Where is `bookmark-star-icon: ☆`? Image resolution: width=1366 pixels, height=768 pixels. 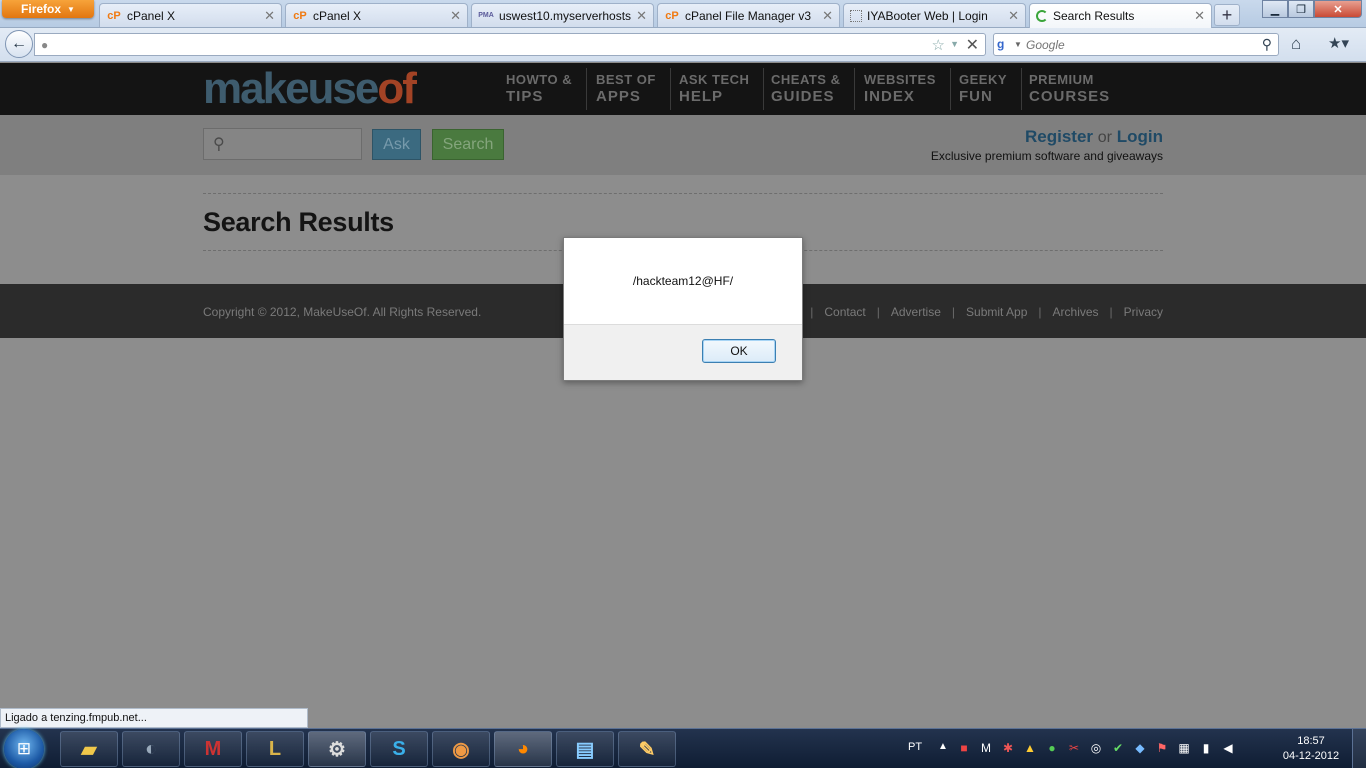
bookmark-star-icon: ☆ is located at coordinates (938, 45).